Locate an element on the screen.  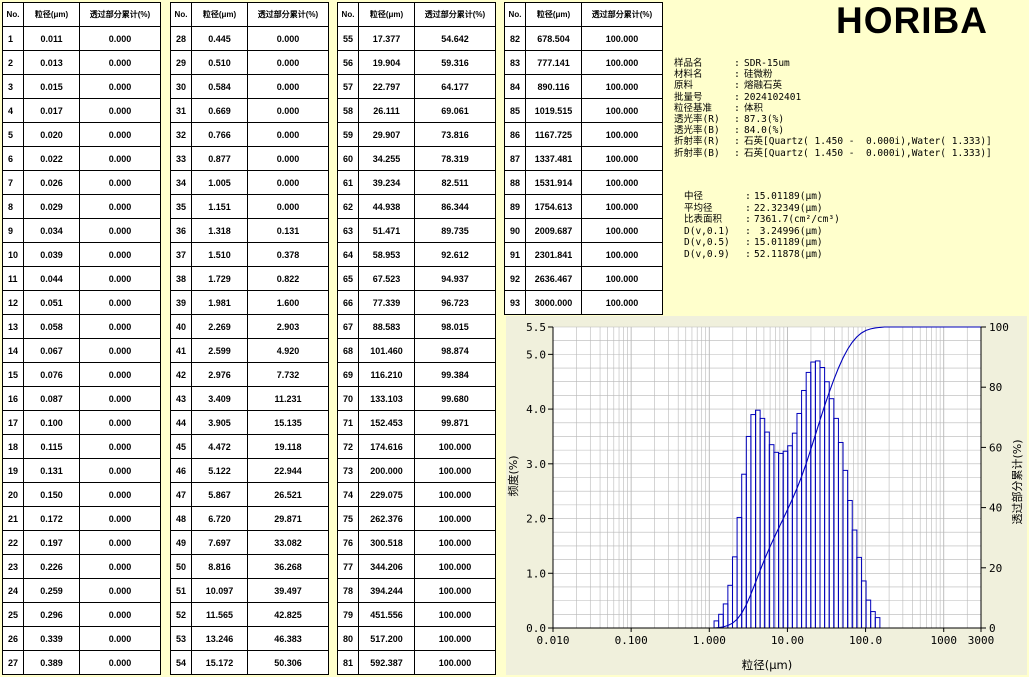
row-number: 37 is located at coordinates (181, 254).